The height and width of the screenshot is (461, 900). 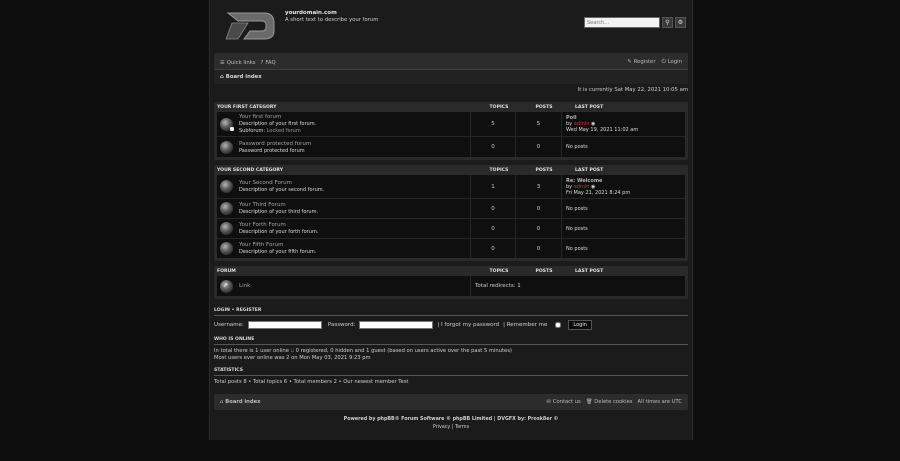 What do you see at coordinates (493, 186) in the screenshot?
I see `topics-count: 1` at bounding box center [493, 186].